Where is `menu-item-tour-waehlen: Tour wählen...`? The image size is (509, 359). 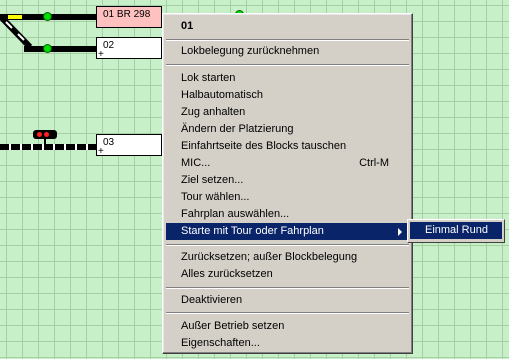
menu-item-tour-waehlen: Tour wählen... is located at coordinates (287, 197).